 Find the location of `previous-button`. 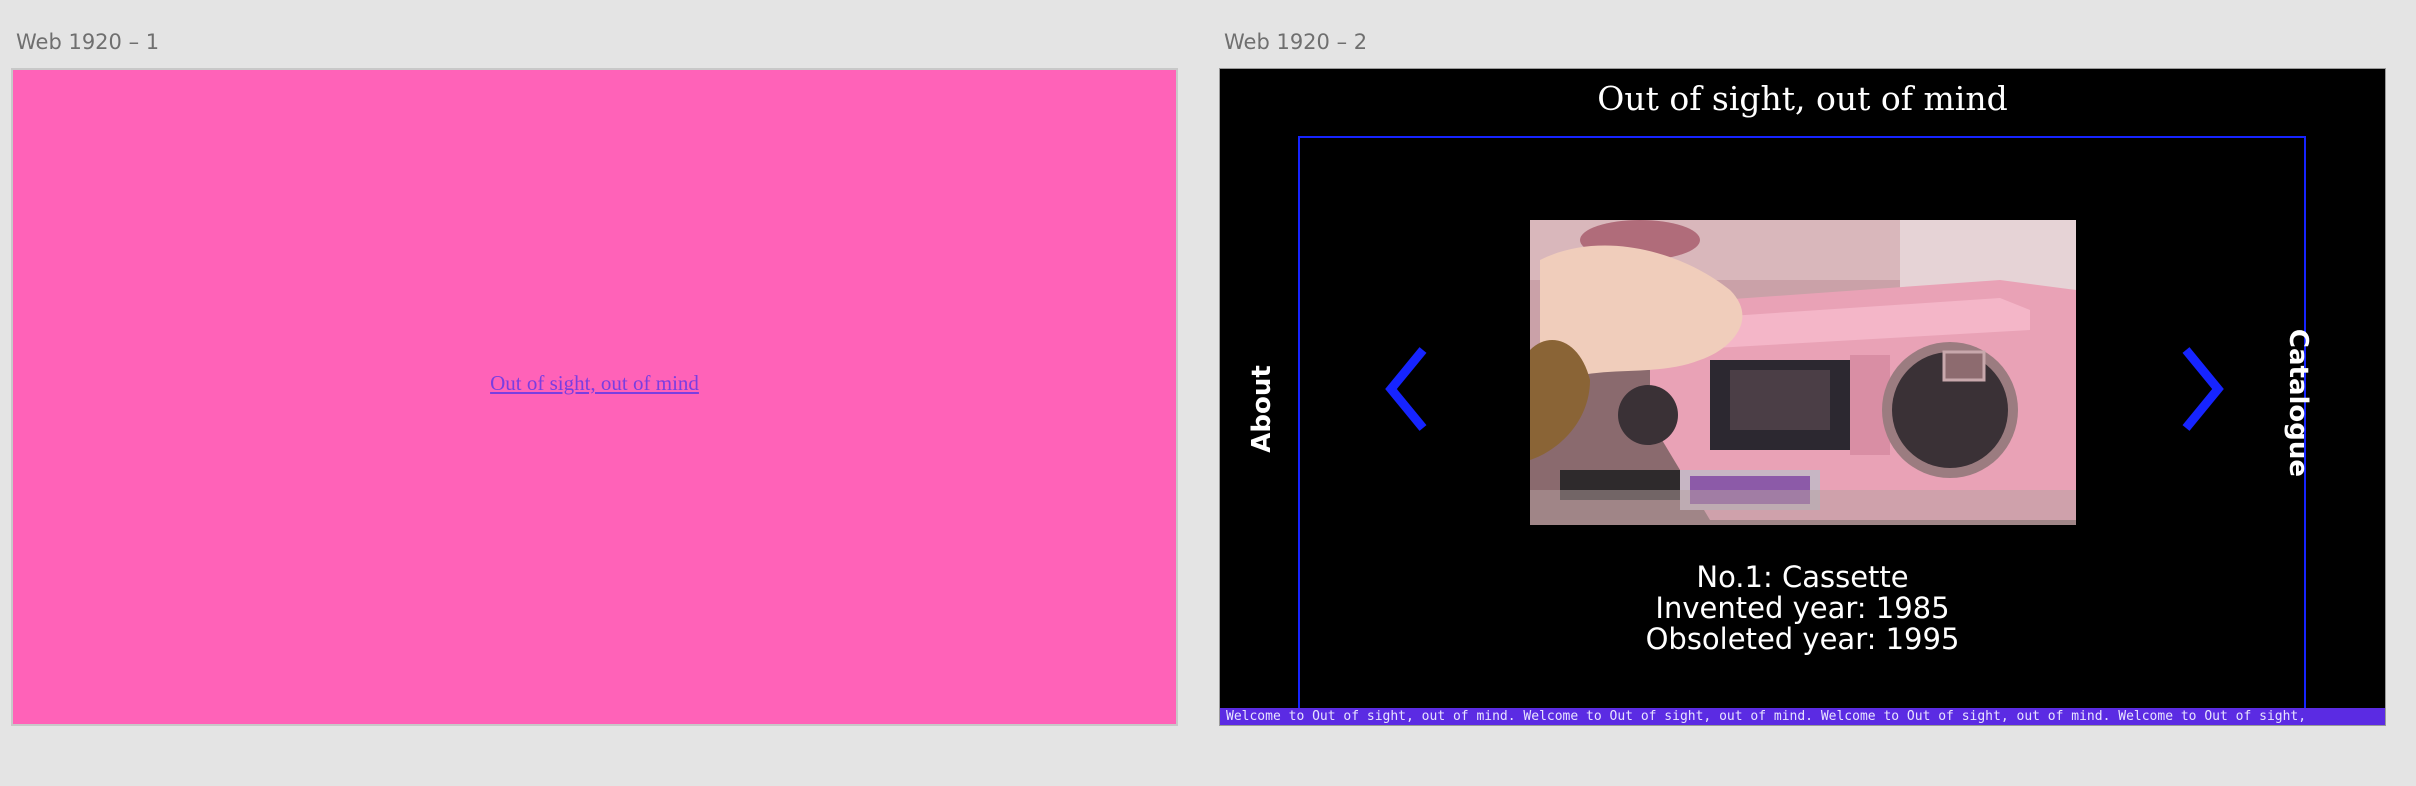

previous-button is located at coordinates (1407, 391).